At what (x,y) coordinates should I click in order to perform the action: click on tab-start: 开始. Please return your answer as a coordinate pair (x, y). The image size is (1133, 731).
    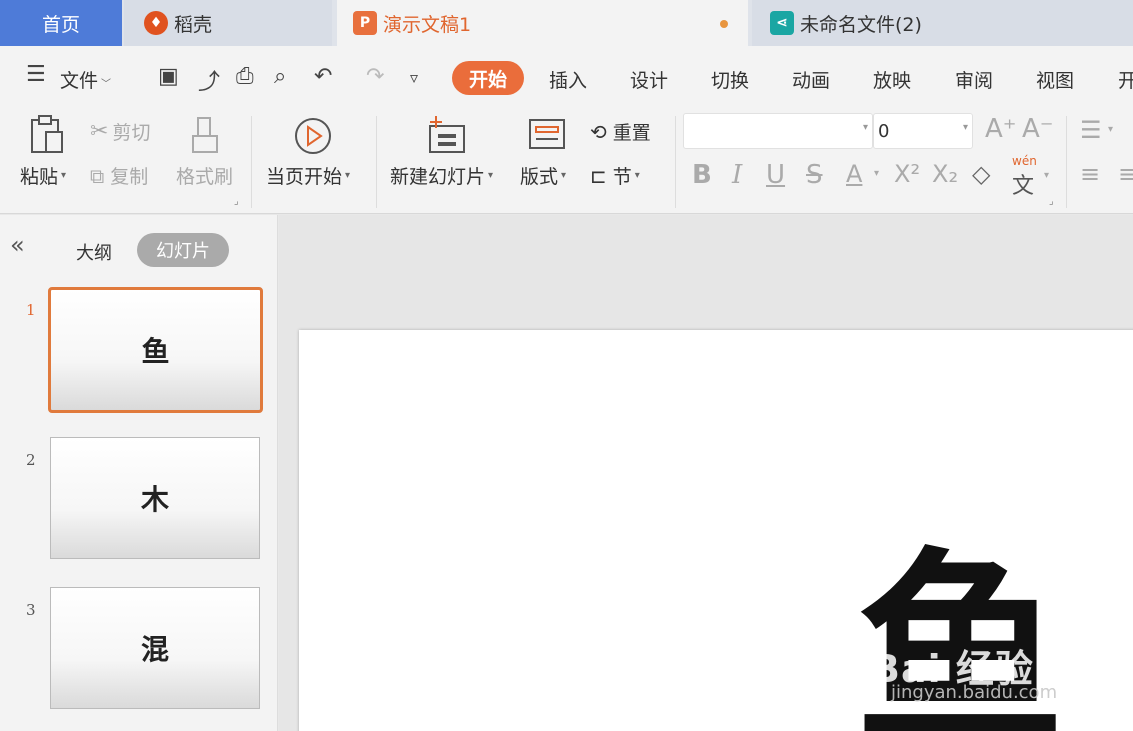
    Looking at the image, I should click on (488, 78).